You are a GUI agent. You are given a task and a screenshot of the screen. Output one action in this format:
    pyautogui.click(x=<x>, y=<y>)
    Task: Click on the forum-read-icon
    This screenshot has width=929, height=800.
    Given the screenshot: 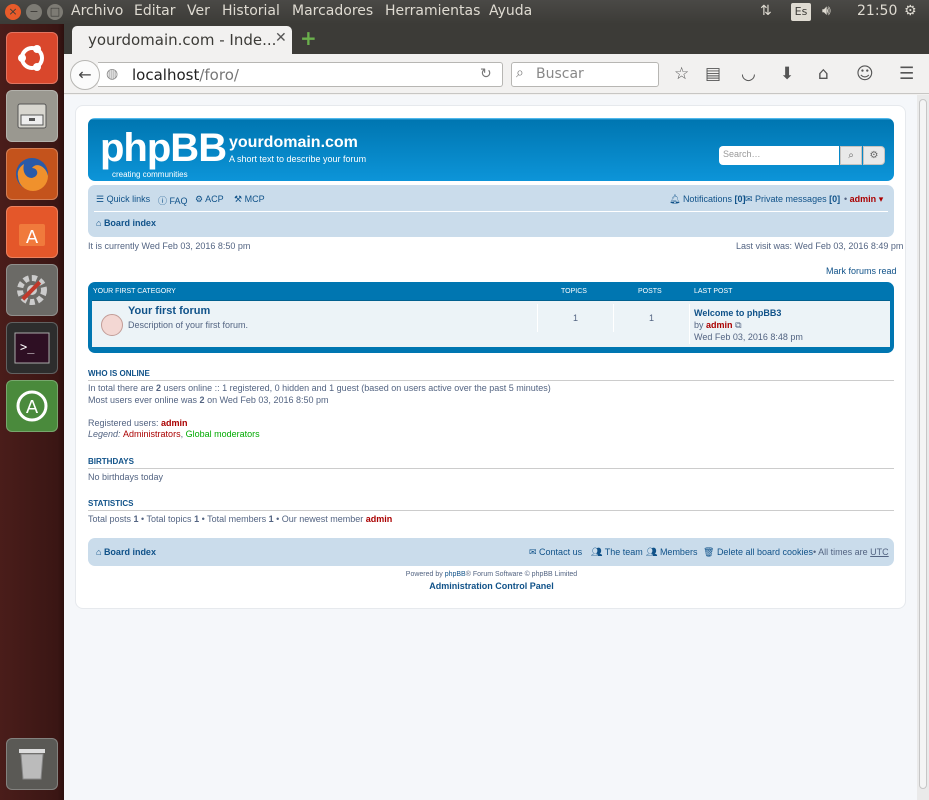 What is the action you would take?
    pyautogui.click(x=112, y=325)
    